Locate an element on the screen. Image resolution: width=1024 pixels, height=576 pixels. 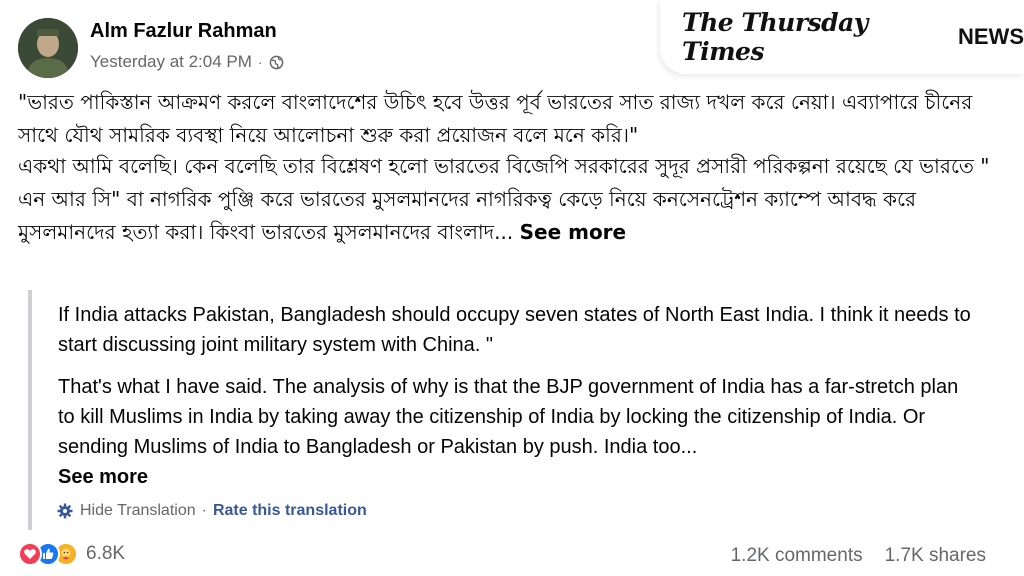
reaction-count: 6.8K is located at coordinates (105, 554).